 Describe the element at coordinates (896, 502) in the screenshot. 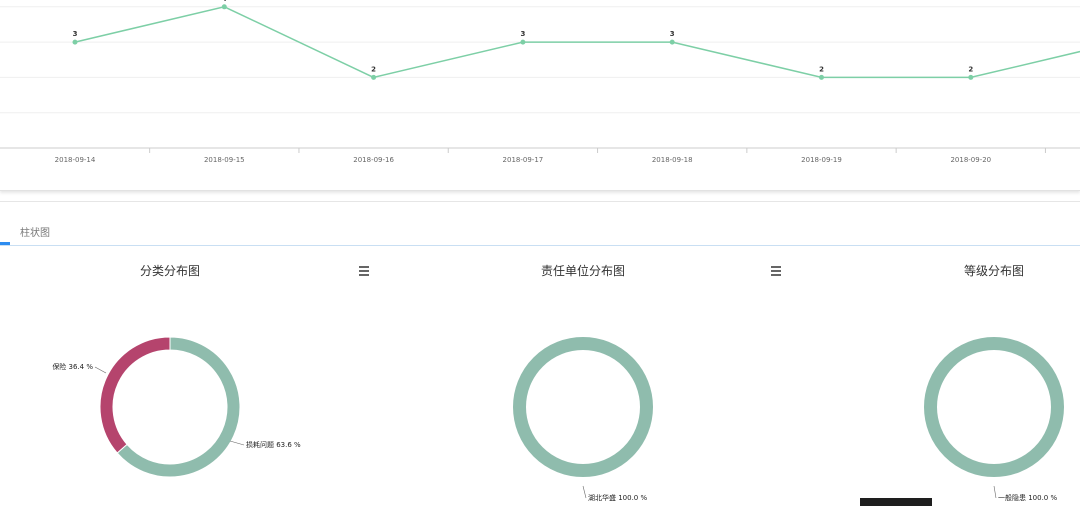

I see `dark-overlay-bar` at that location.